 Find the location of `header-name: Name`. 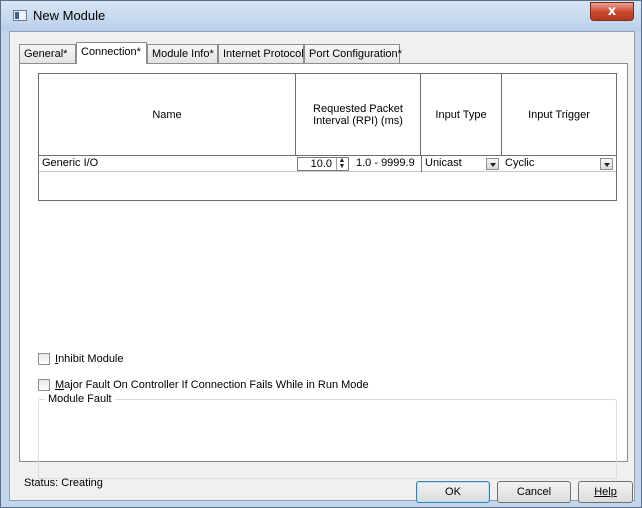

header-name: Name is located at coordinates (167, 115).